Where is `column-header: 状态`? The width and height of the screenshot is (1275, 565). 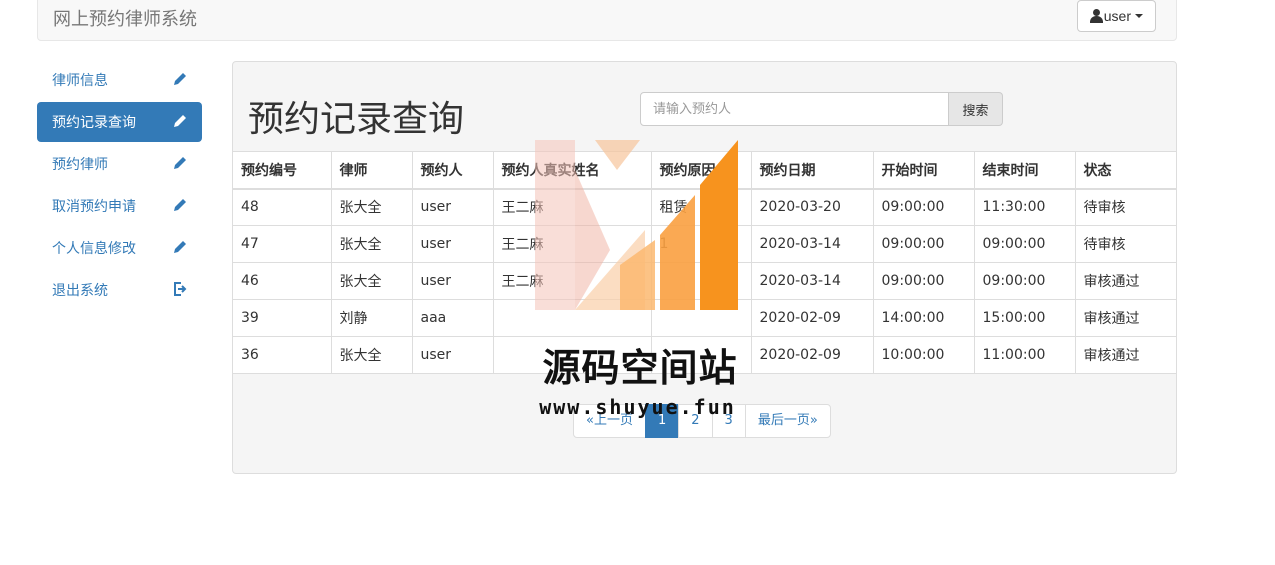 column-header: 状态 is located at coordinates (1125, 170).